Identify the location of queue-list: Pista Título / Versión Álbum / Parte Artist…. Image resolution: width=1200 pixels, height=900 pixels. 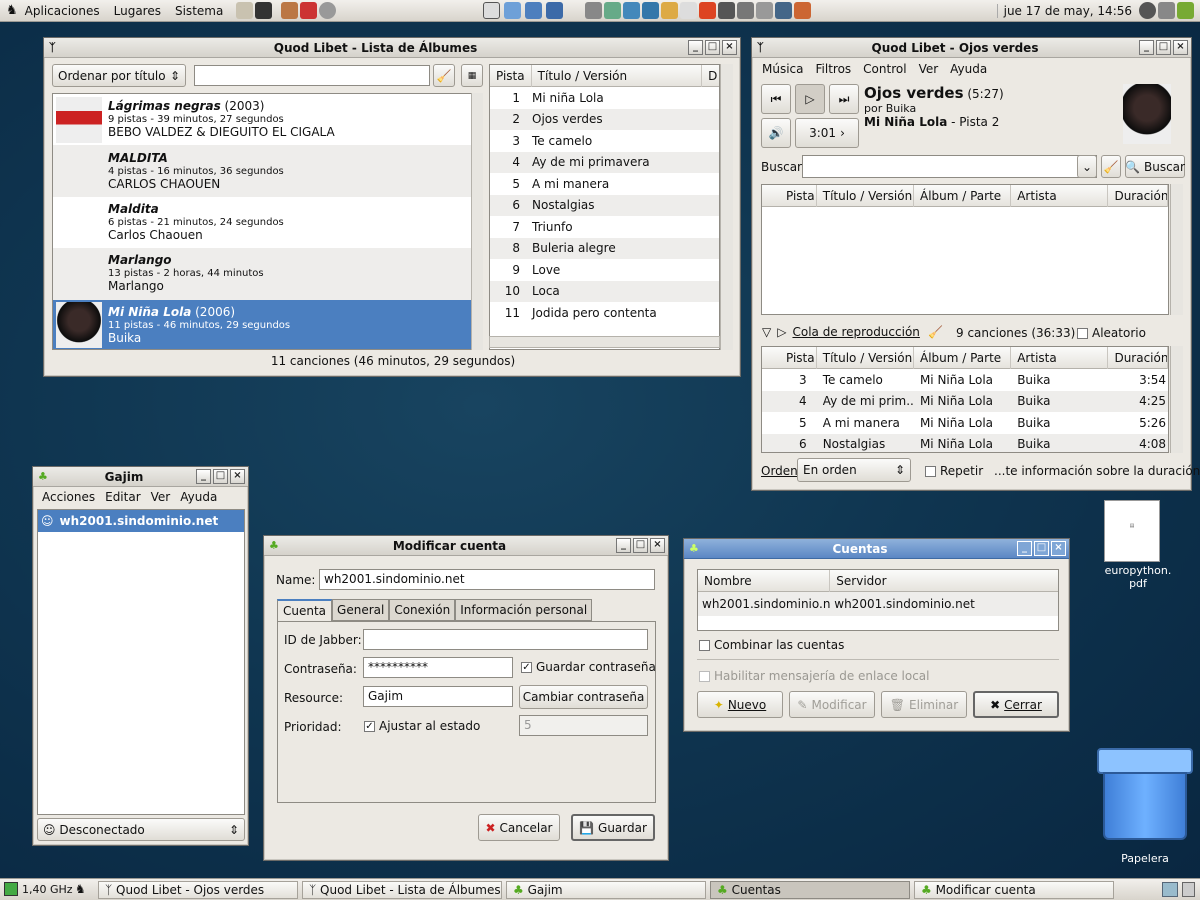
(965, 399).